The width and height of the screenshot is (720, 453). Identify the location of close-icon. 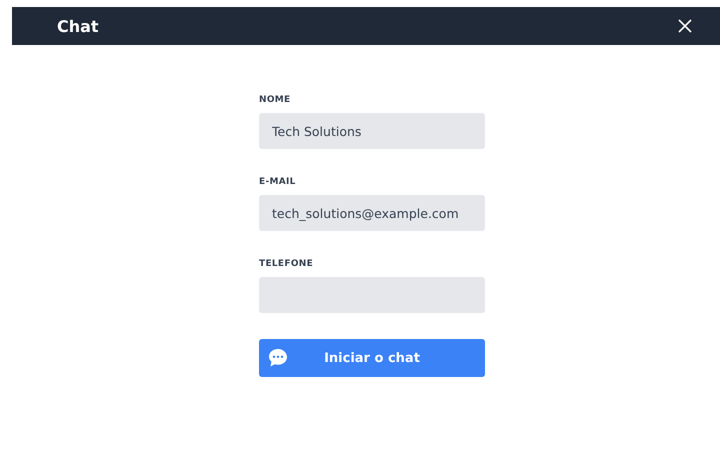
(685, 26).